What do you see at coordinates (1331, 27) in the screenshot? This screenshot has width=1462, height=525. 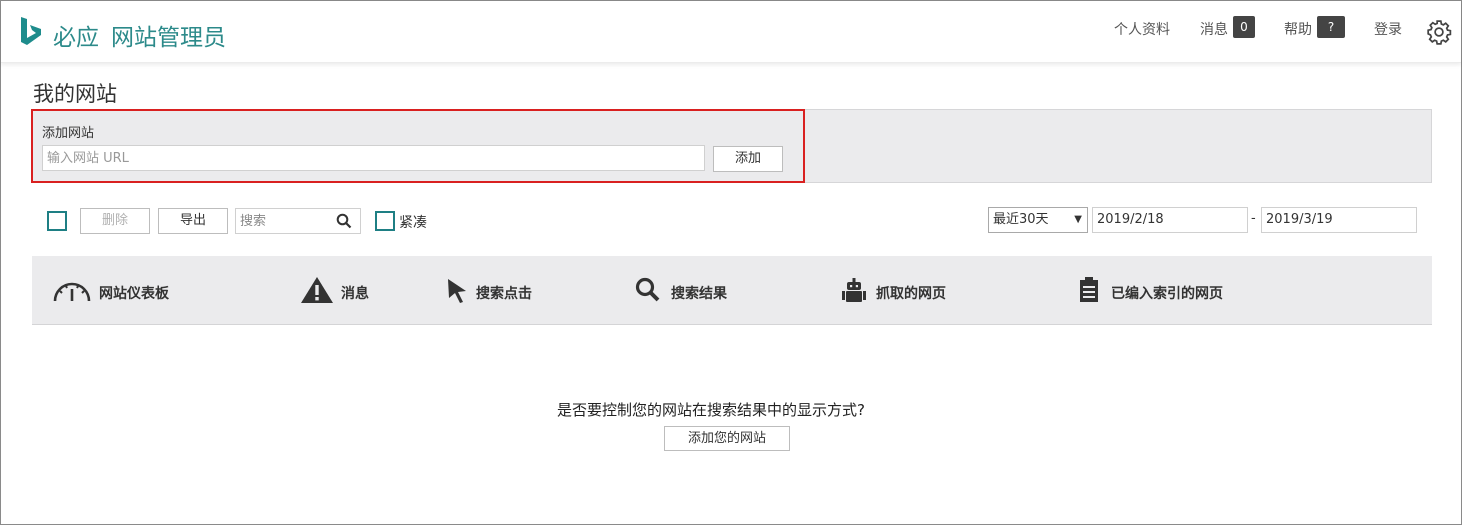 I see `help-badge: ?` at bounding box center [1331, 27].